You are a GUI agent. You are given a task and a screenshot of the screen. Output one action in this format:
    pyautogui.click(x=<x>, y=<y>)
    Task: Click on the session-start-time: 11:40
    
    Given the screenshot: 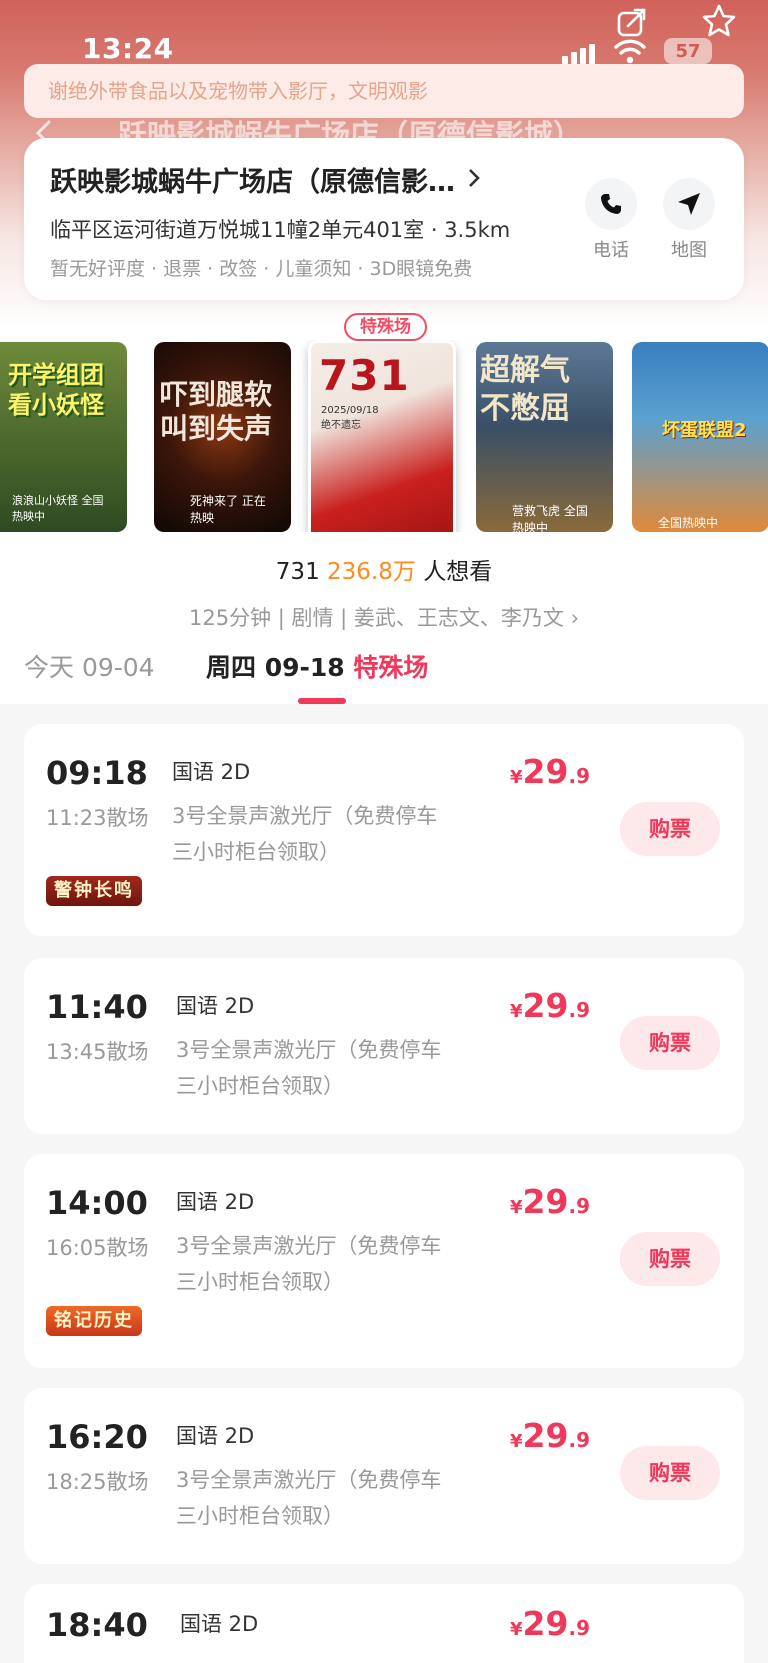 What is the action you would take?
    pyautogui.click(x=97, y=1007)
    